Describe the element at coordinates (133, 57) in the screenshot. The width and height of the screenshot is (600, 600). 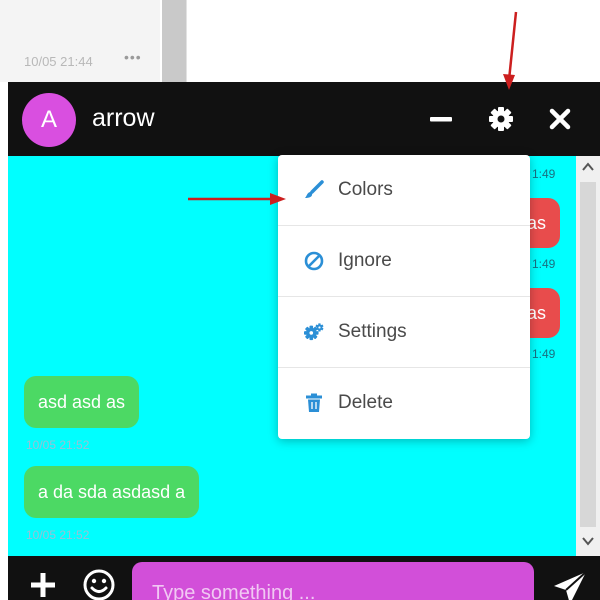
I see `background-more-icon: •••` at that location.